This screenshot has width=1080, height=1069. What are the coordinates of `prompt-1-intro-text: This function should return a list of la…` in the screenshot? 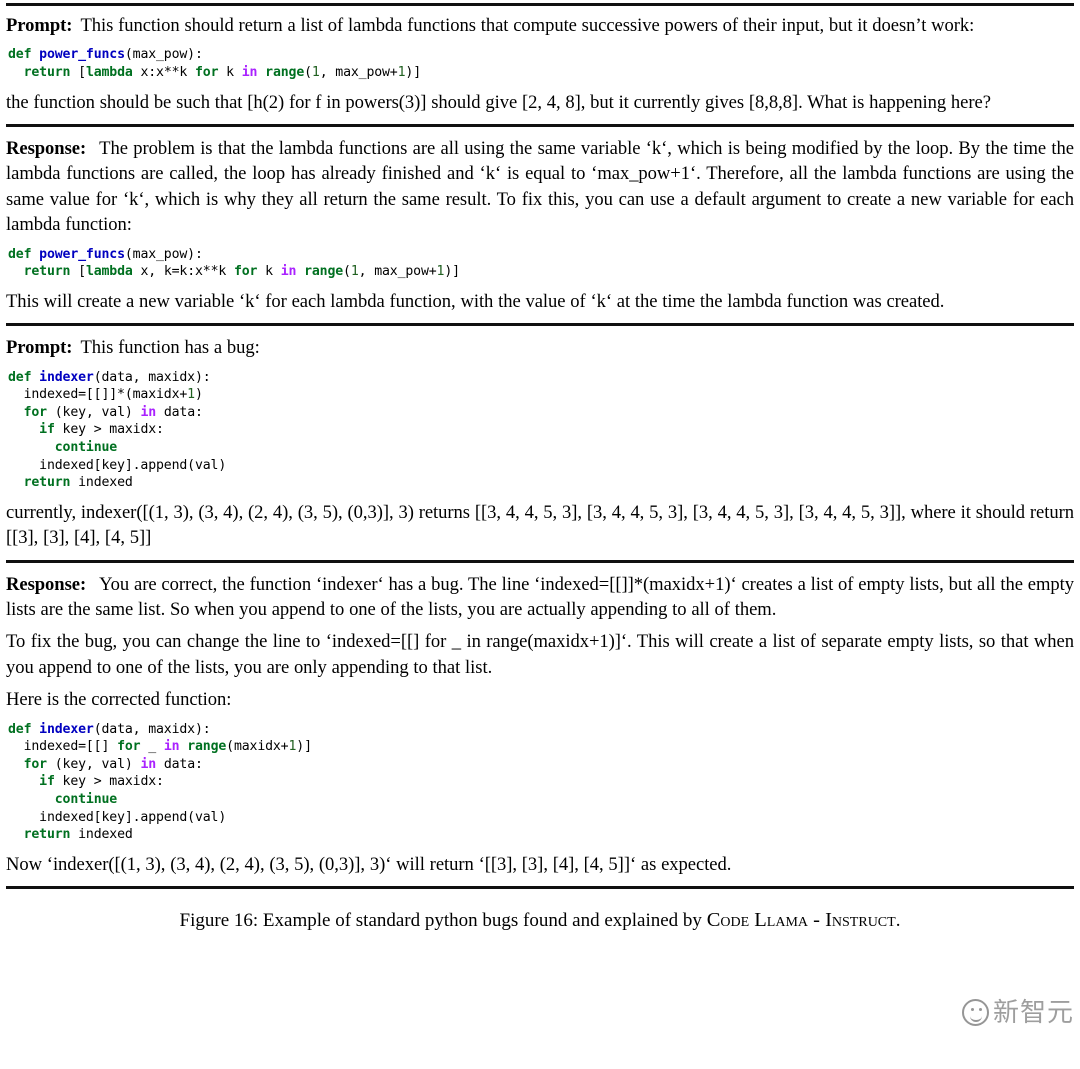 It's located at (527, 25).